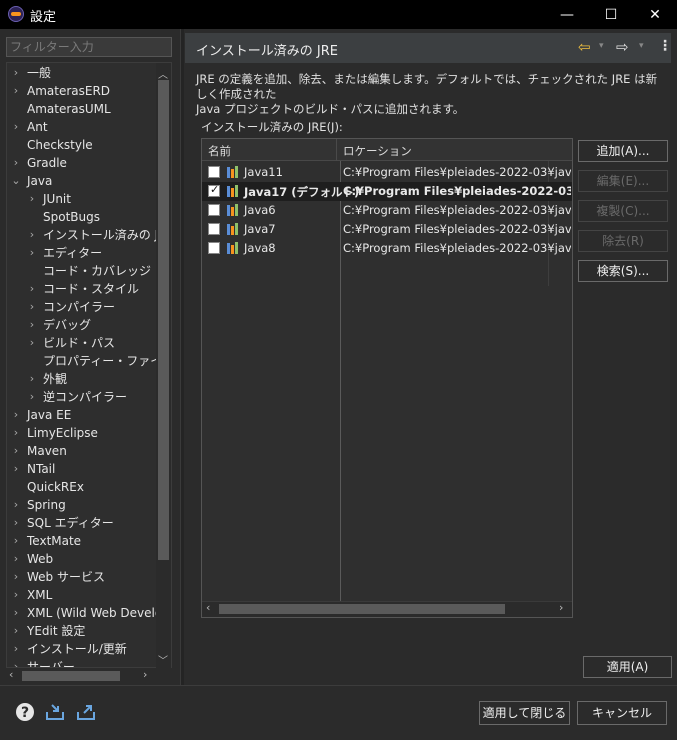 The width and height of the screenshot is (677, 740). What do you see at coordinates (82, 343) in the screenshot?
I see `tree-item: › ビルド・パス` at bounding box center [82, 343].